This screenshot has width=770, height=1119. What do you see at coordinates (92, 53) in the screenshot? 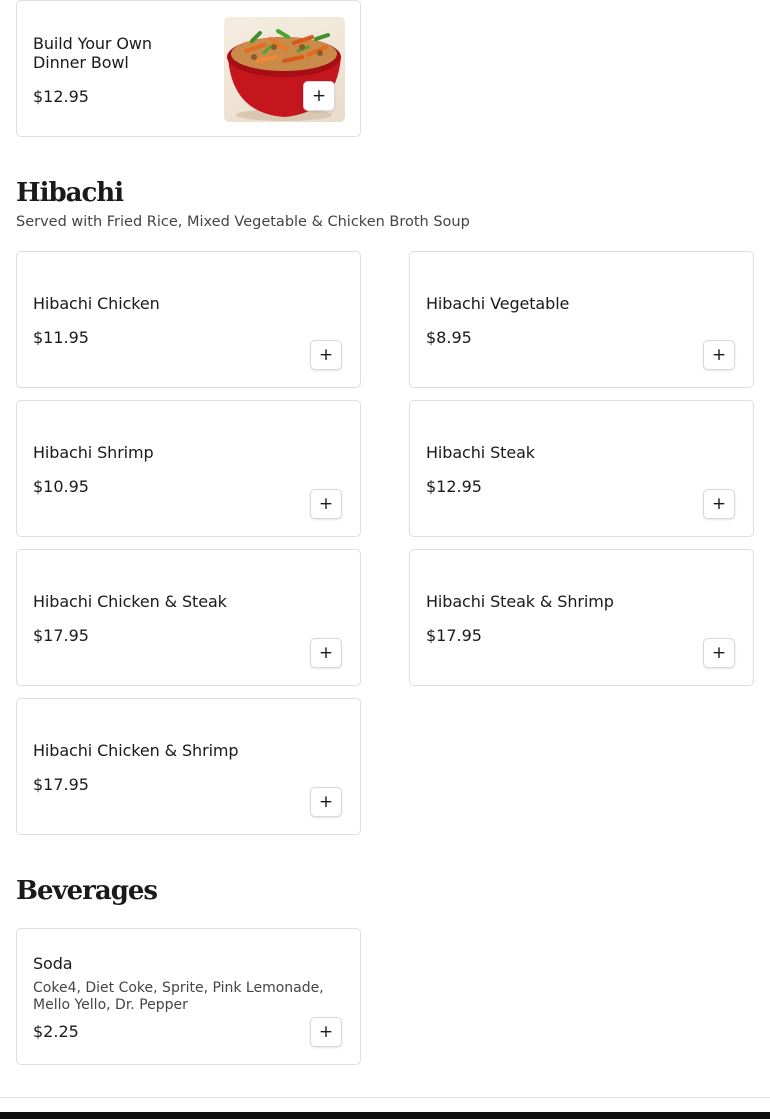
I see `menu-item-name: Build Your Own Dinner Bowl` at bounding box center [92, 53].